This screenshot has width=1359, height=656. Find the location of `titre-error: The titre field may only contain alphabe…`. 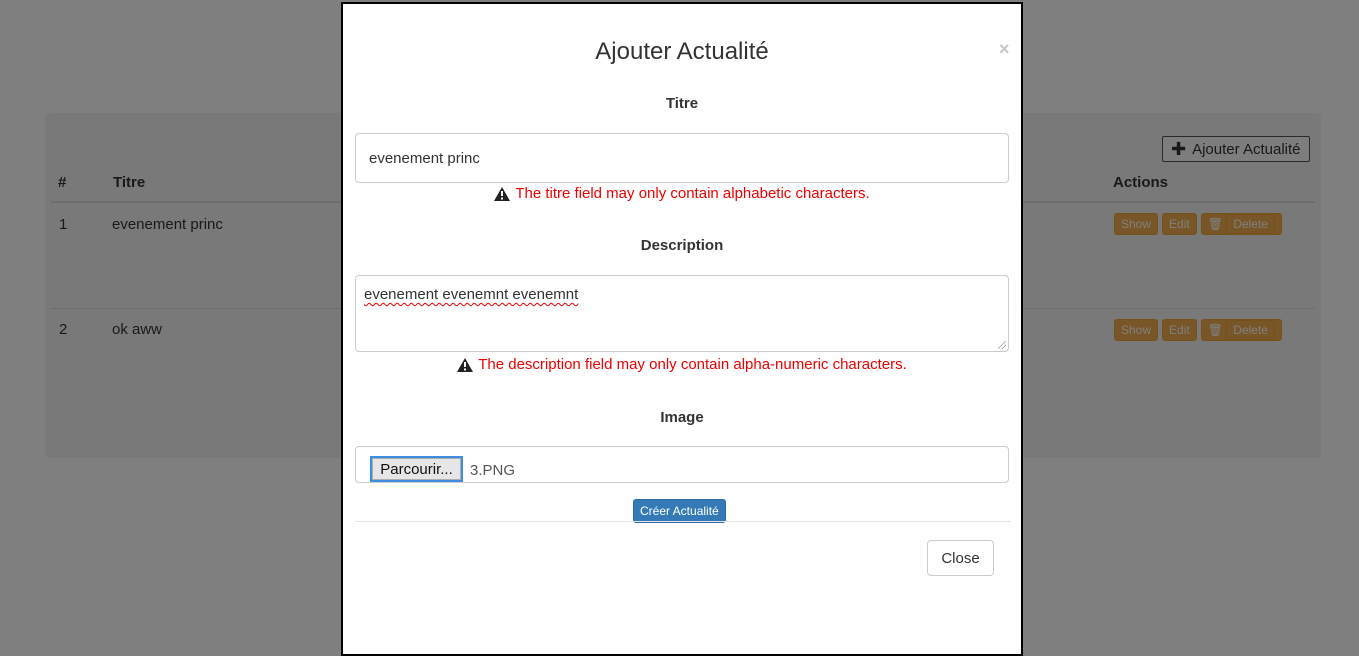

titre-error: The titre field may only contain alphabe… is located at coordinates (682, 193).